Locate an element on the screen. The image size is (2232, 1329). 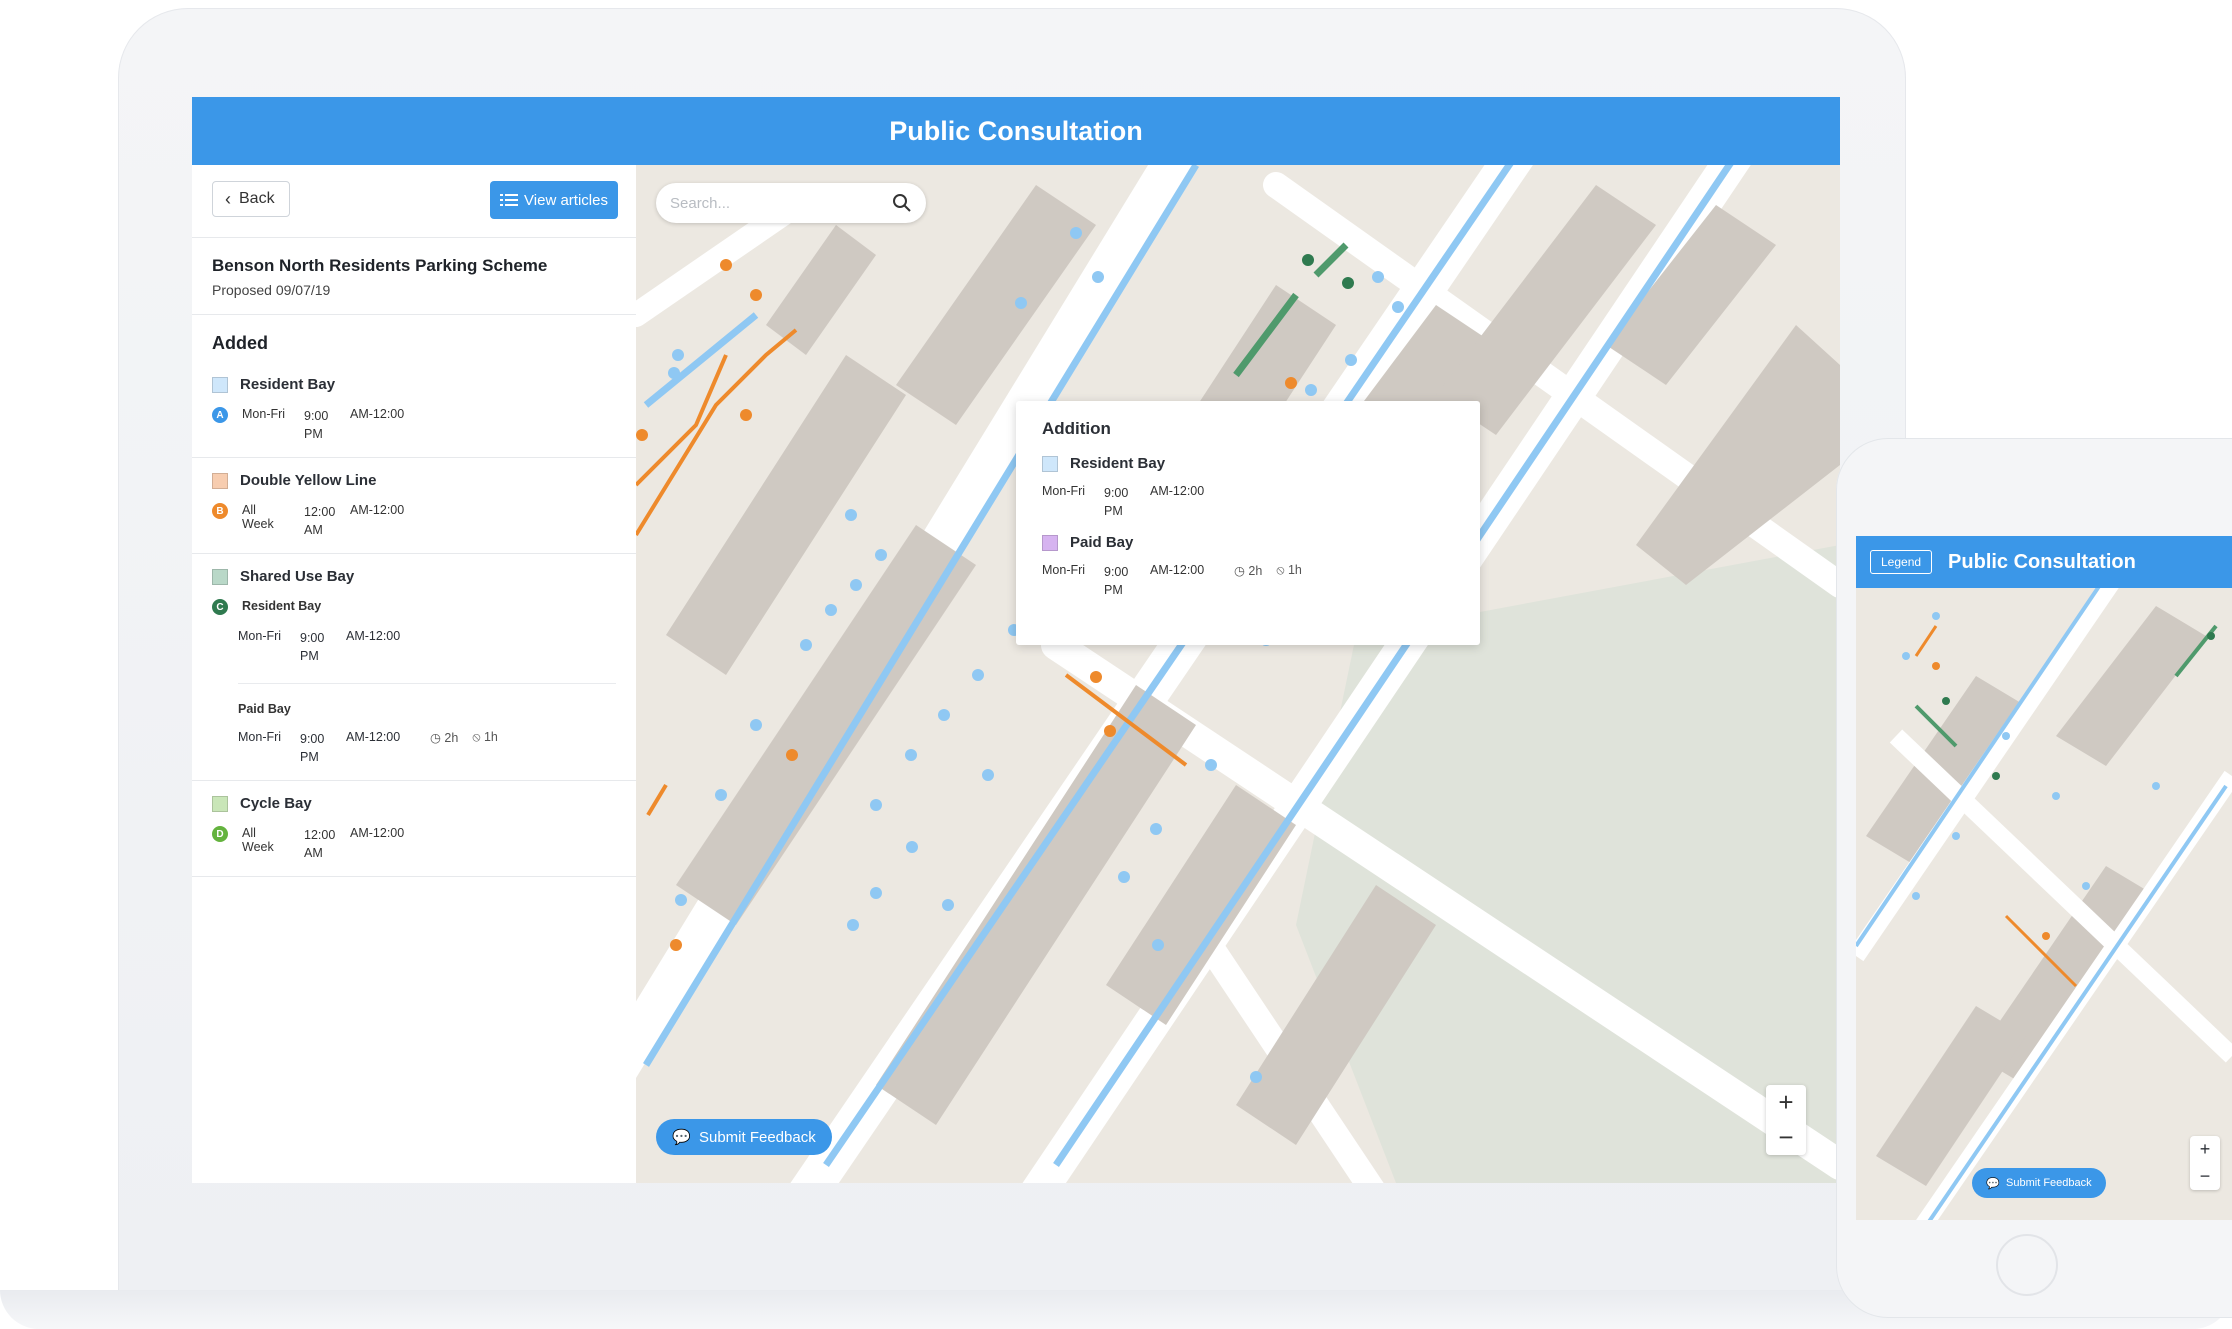
entry-title: Double Yellow Line is located at coordinates (308, 480).